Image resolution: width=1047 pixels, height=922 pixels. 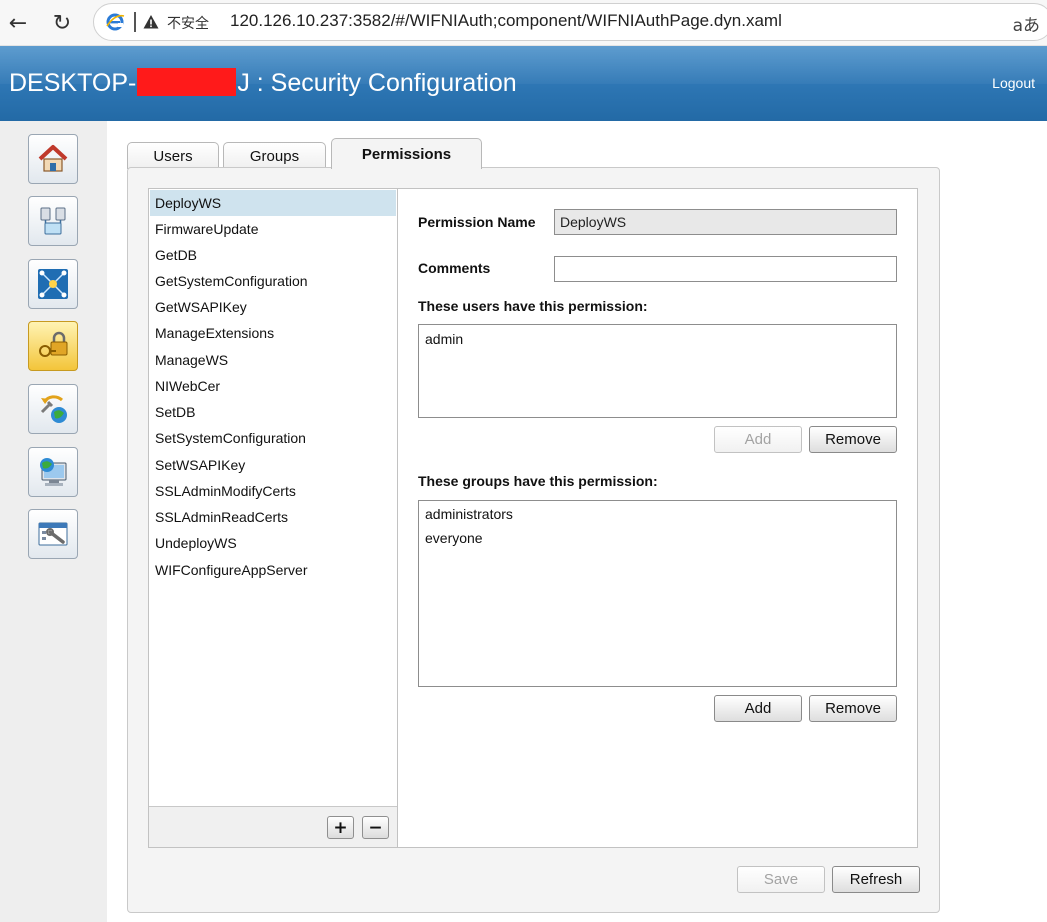 I want to click on save-button: Save, so click(x=781, y=879).